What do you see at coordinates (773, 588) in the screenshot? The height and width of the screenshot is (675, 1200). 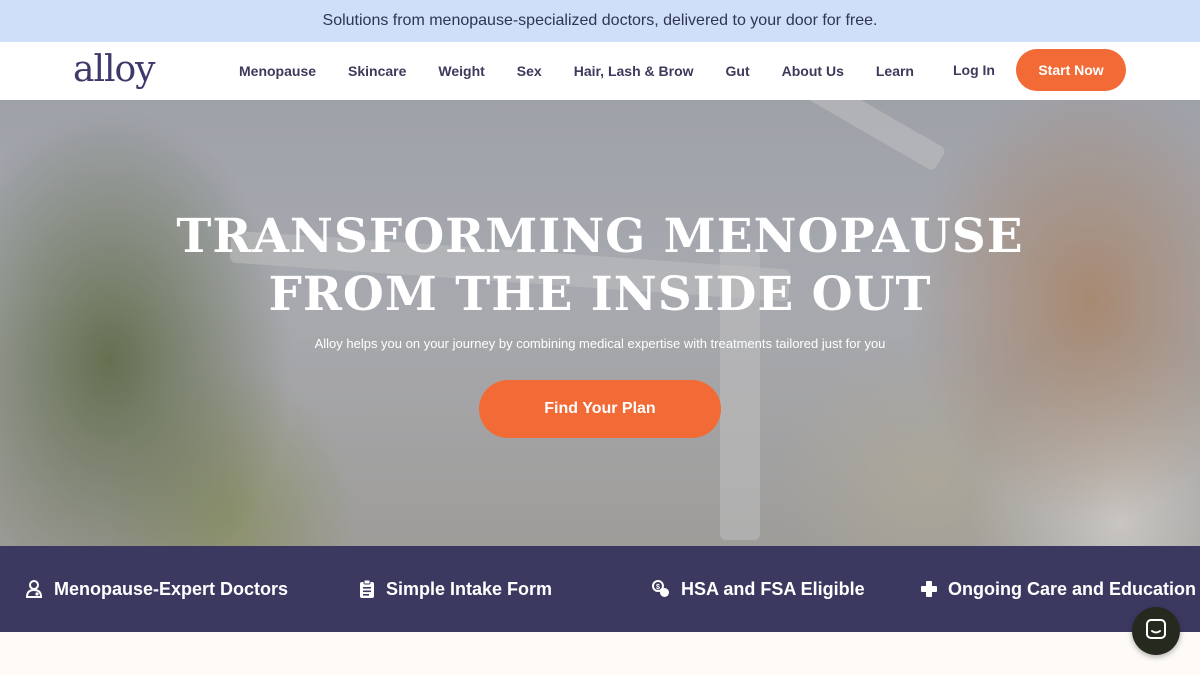 I see `feature-label: HSA and FSA Eligible` at bounding box center [773, 588].